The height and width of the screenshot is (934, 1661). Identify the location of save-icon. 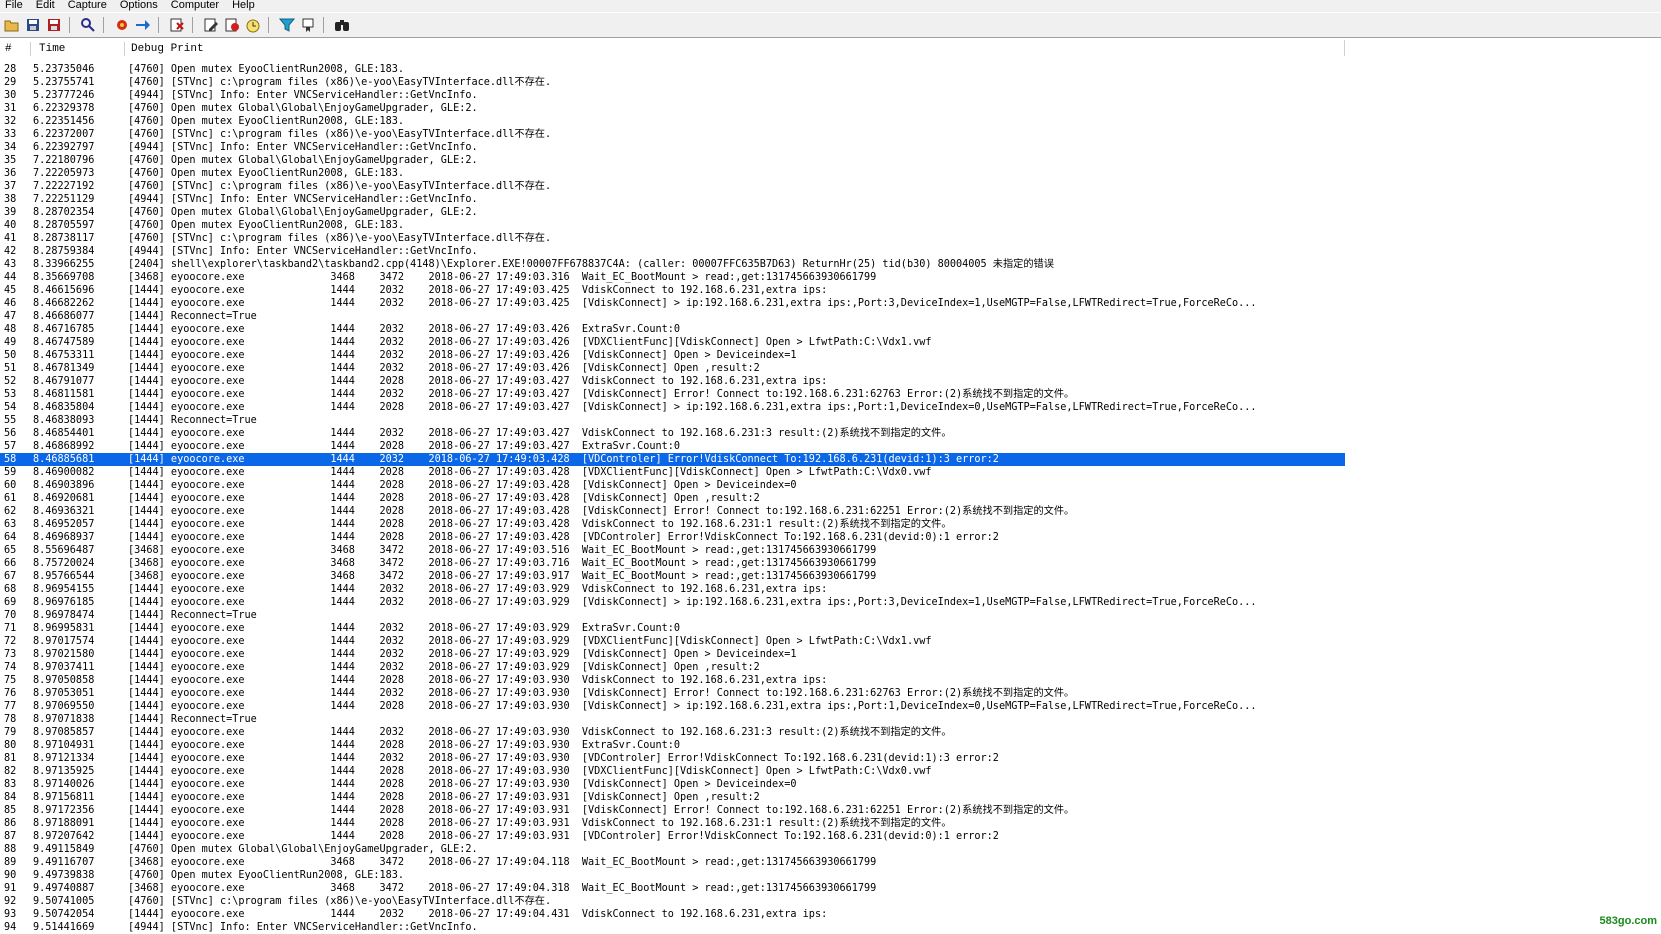
(33, 25).